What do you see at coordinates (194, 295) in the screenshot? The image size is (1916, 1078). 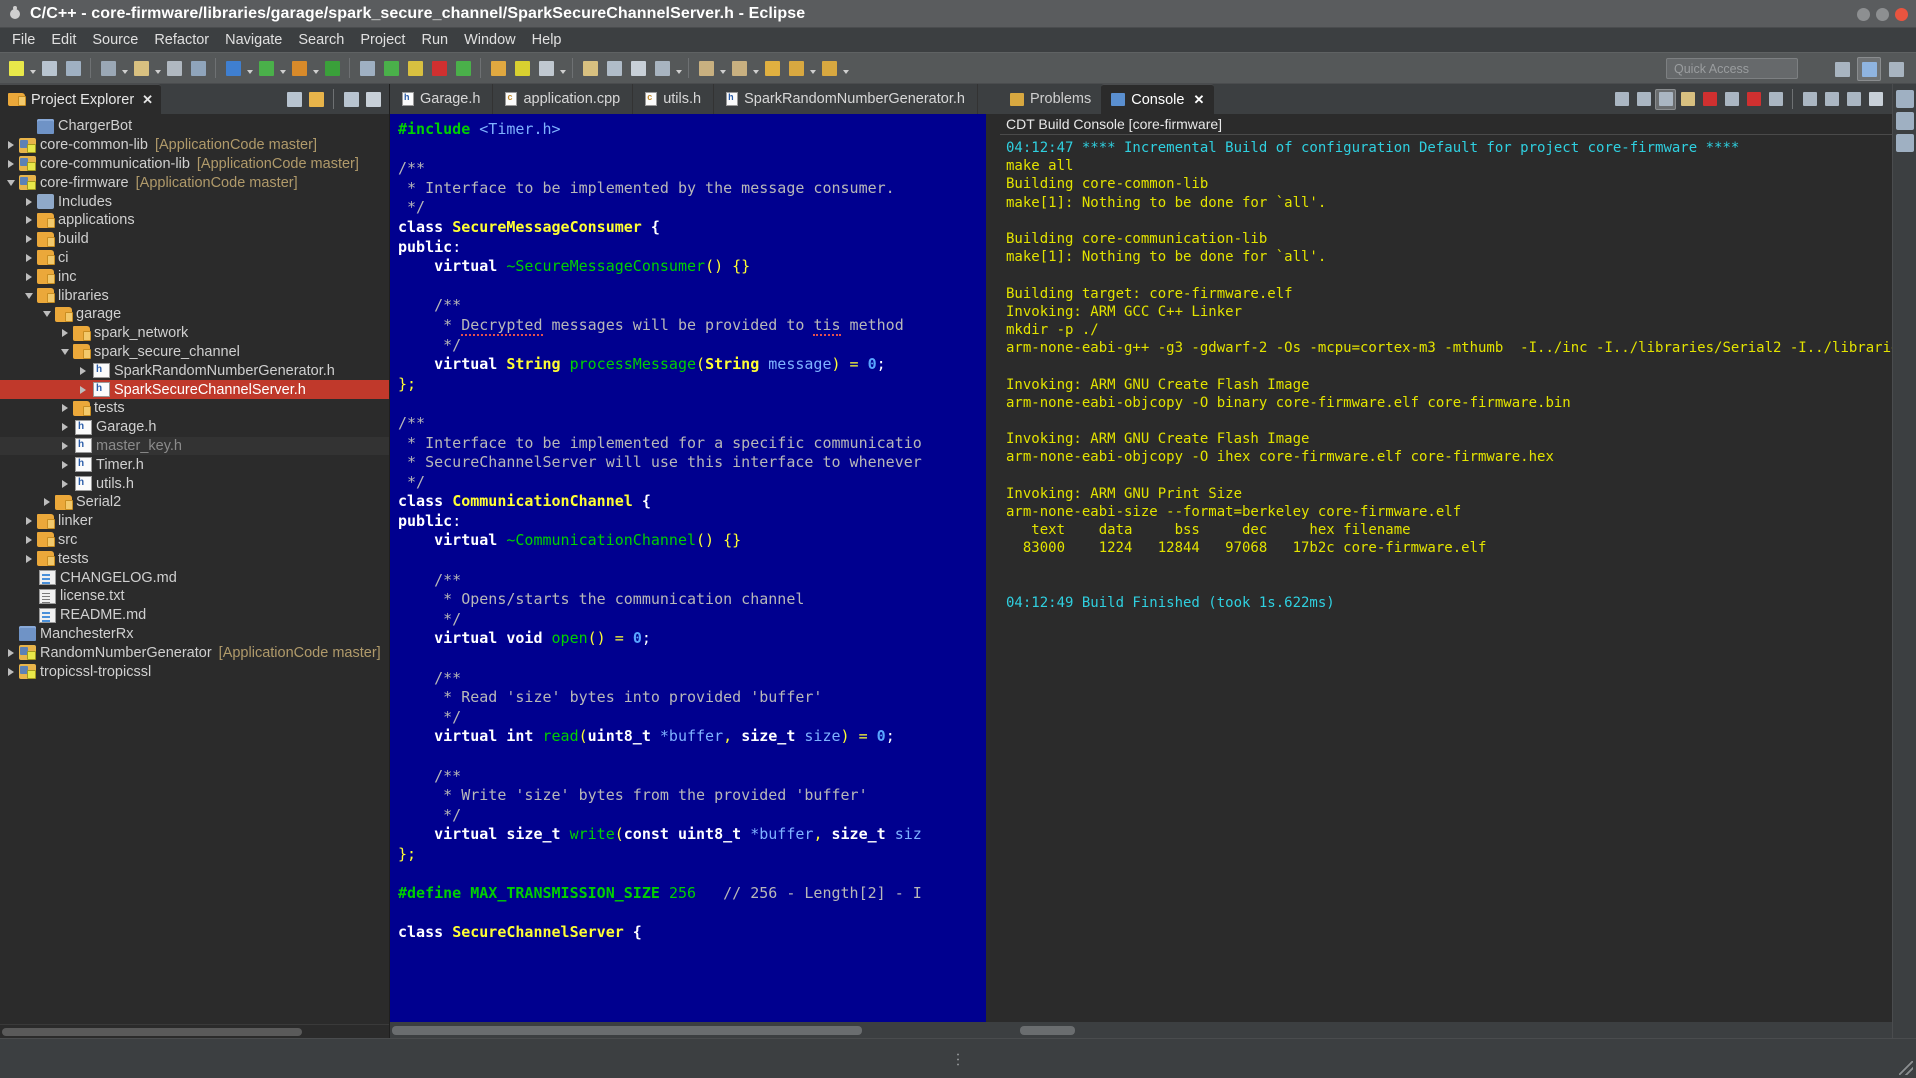 I see `tree-item-libraries: libraries` at bounding box center [194, 295].